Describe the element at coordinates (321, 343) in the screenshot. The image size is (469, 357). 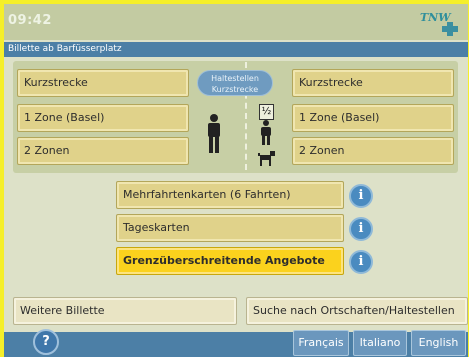
I see `language-francais-button: Français` at that location.